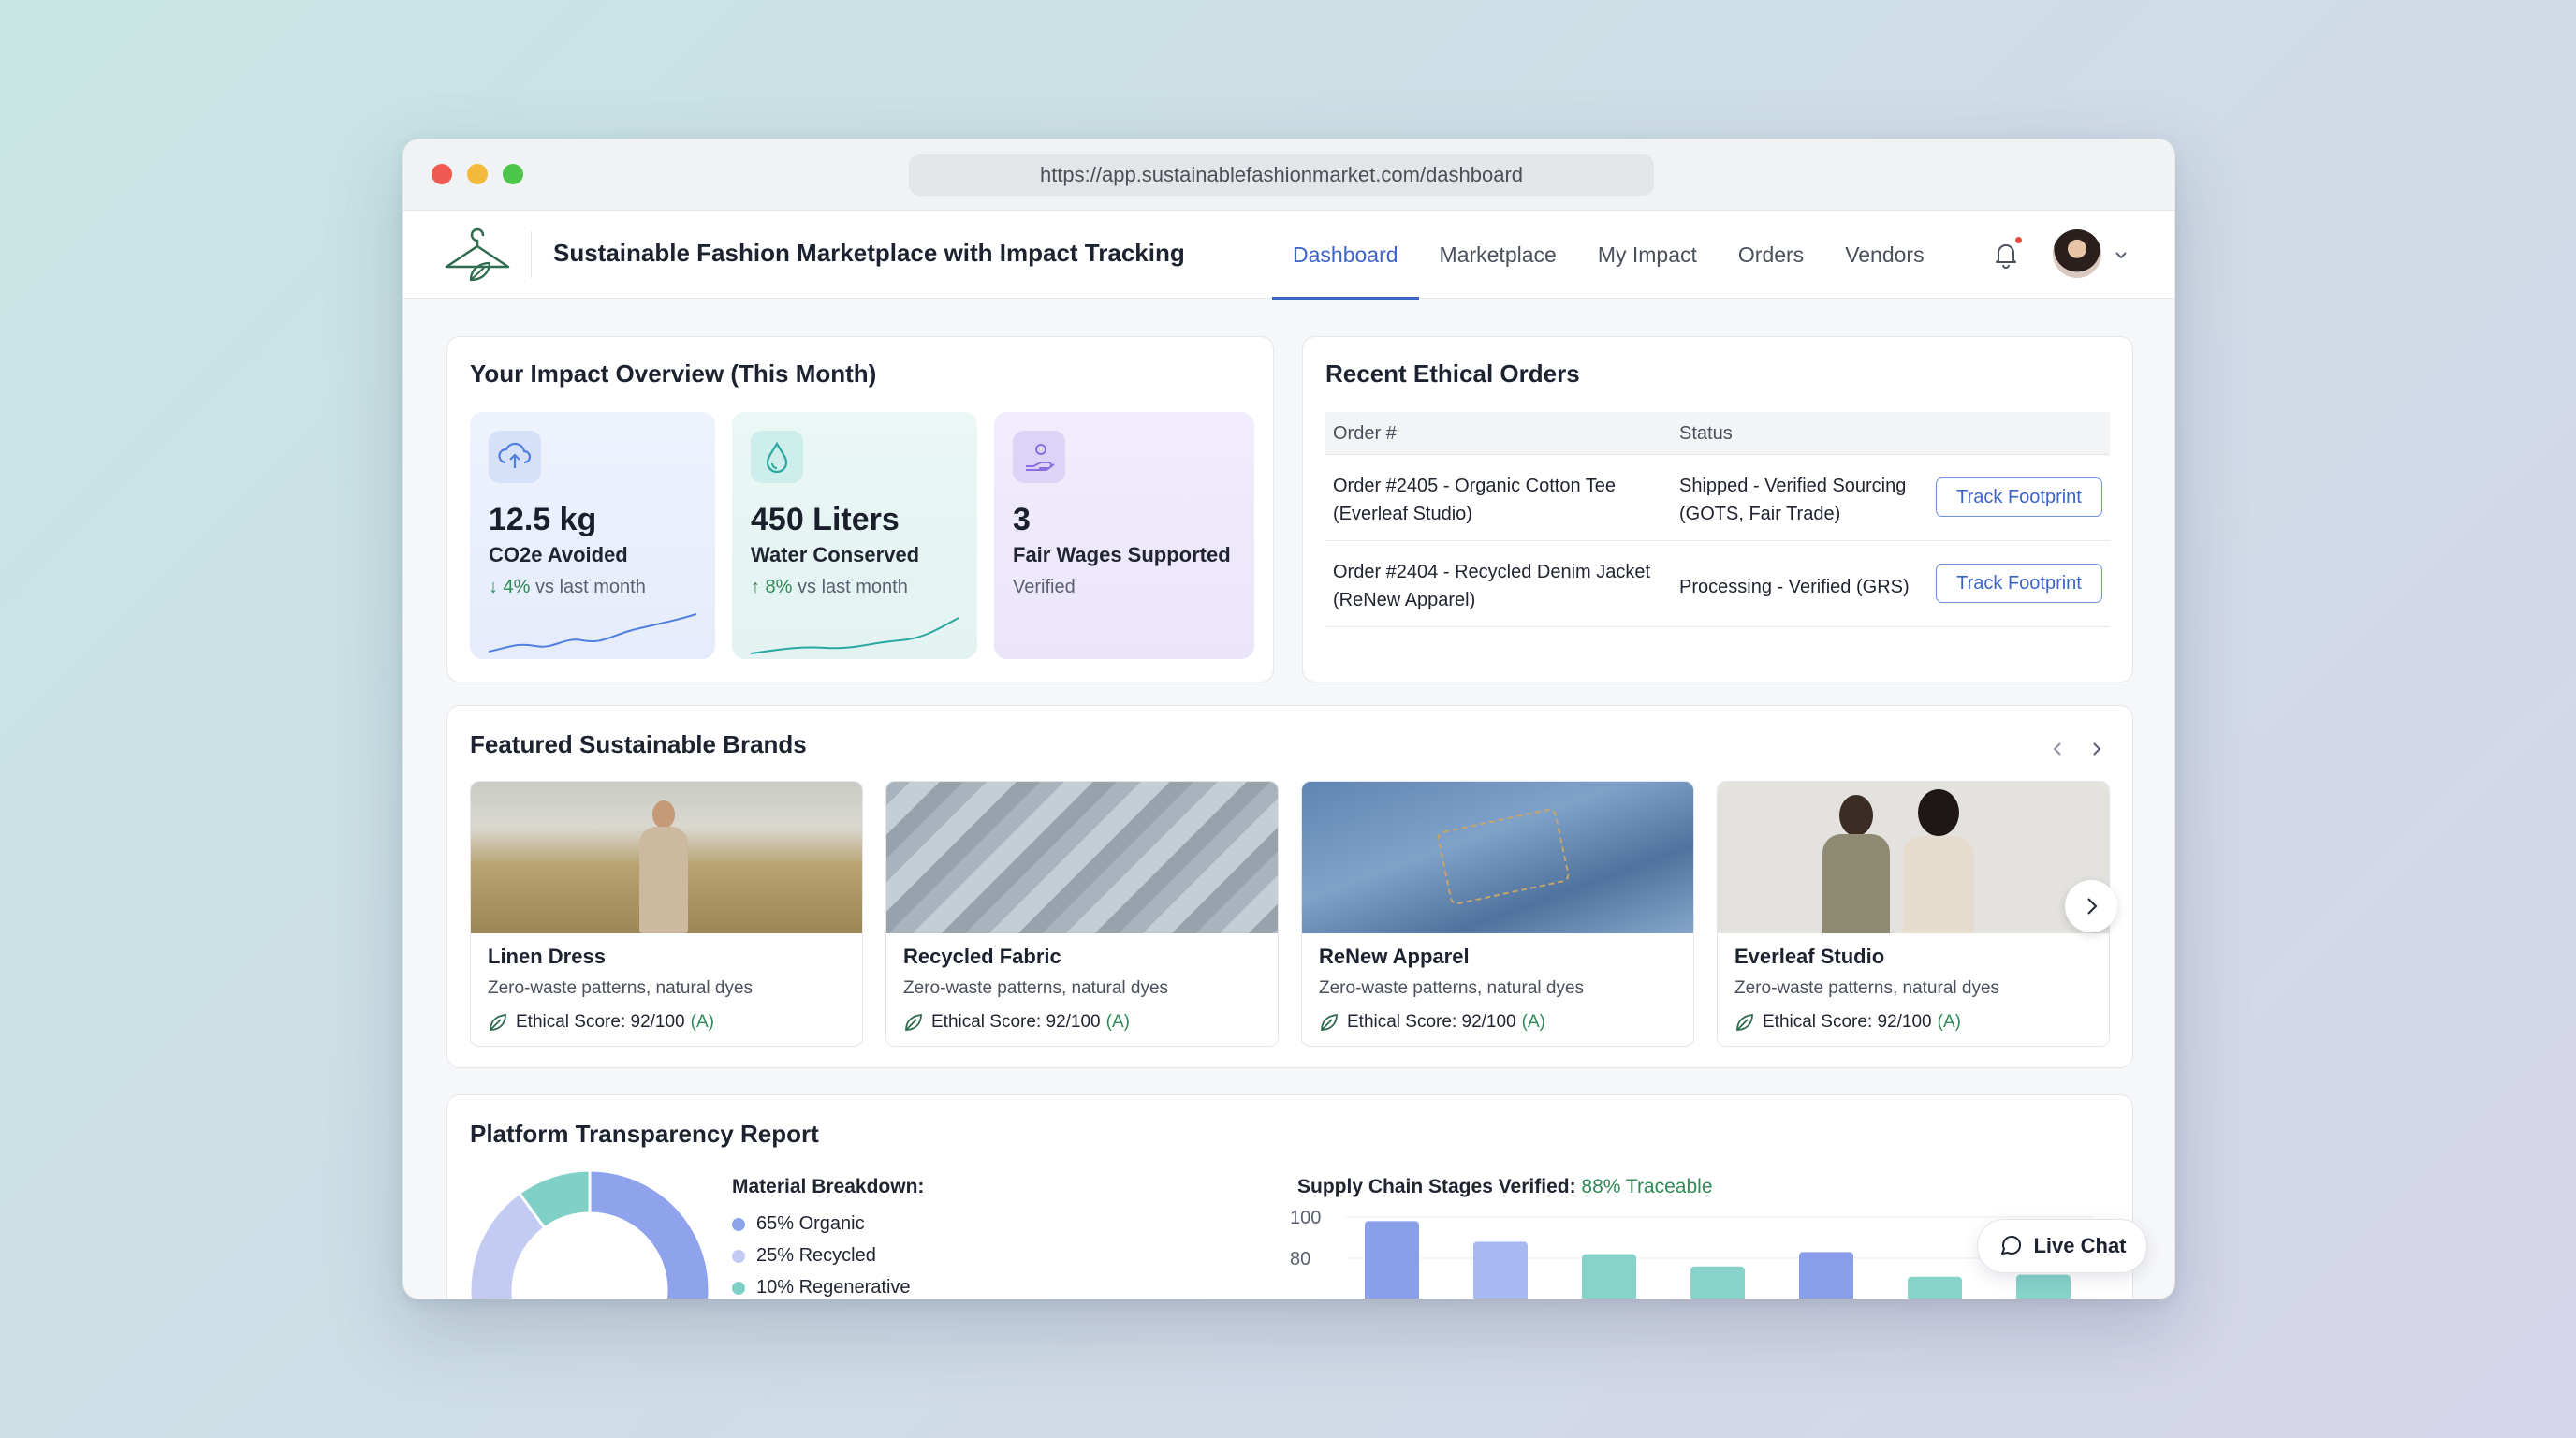 This screenshot has height=1438, width=2576. What do you see at coordinates (1365, 433) in the screenshot?
I see `column-order: Order #` at bounding box center [1365, 433].